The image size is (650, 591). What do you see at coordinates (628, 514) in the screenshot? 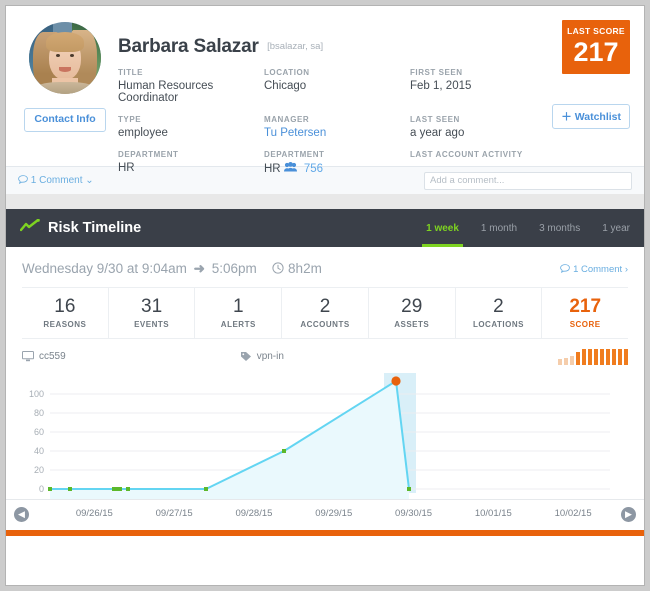
I see `timeline-next-button: ▶` at bounding box center [628, 514].